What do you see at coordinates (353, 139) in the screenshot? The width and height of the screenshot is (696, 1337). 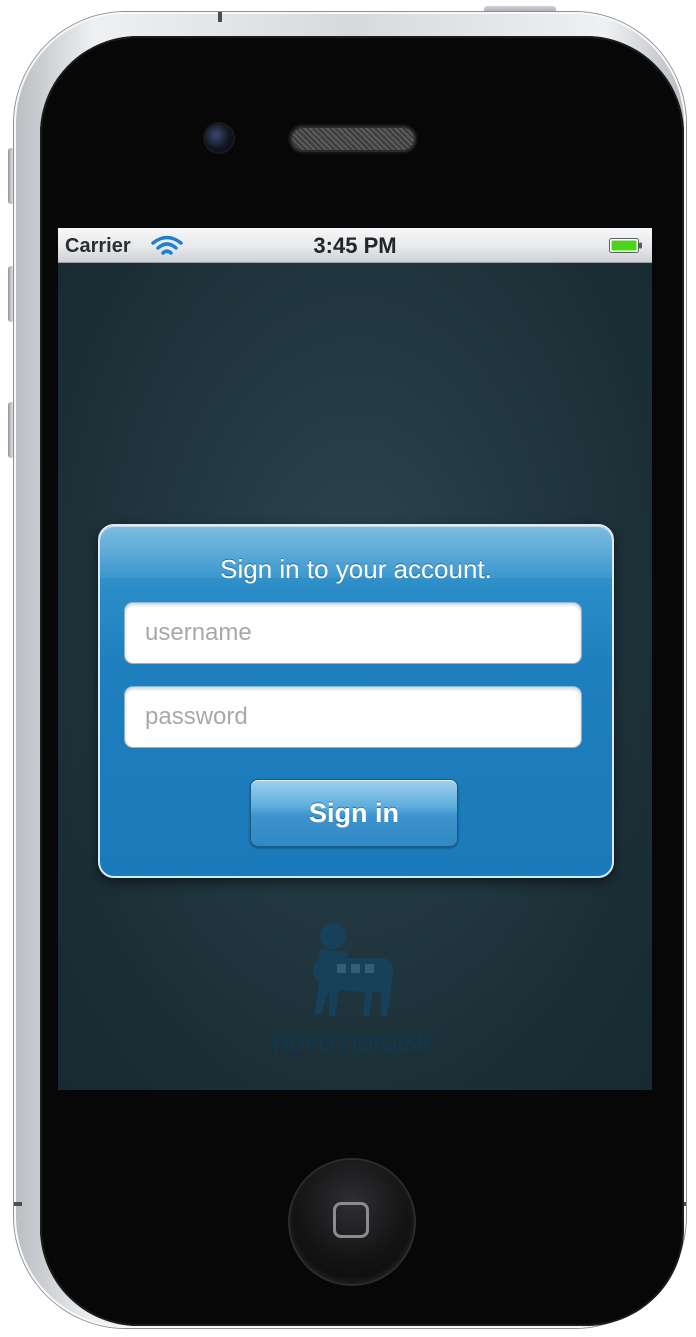 I see `earpiece-speaker` at bounding box center [353, 139].